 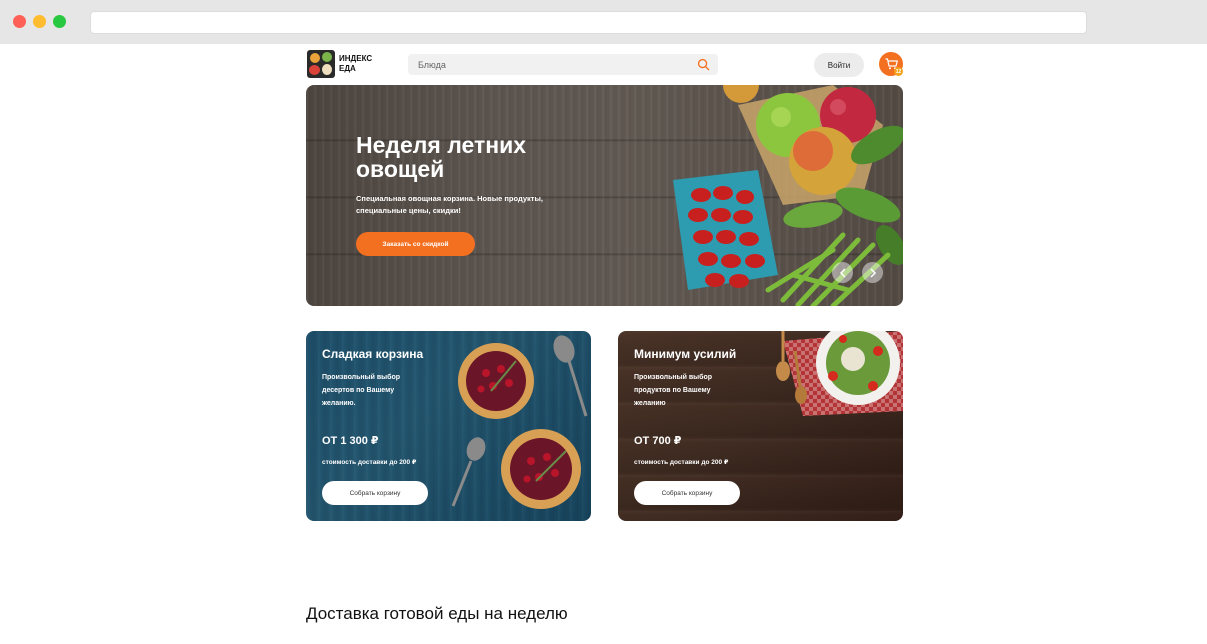 I want to click on login-button: Войти, so click(x=839, y=65).